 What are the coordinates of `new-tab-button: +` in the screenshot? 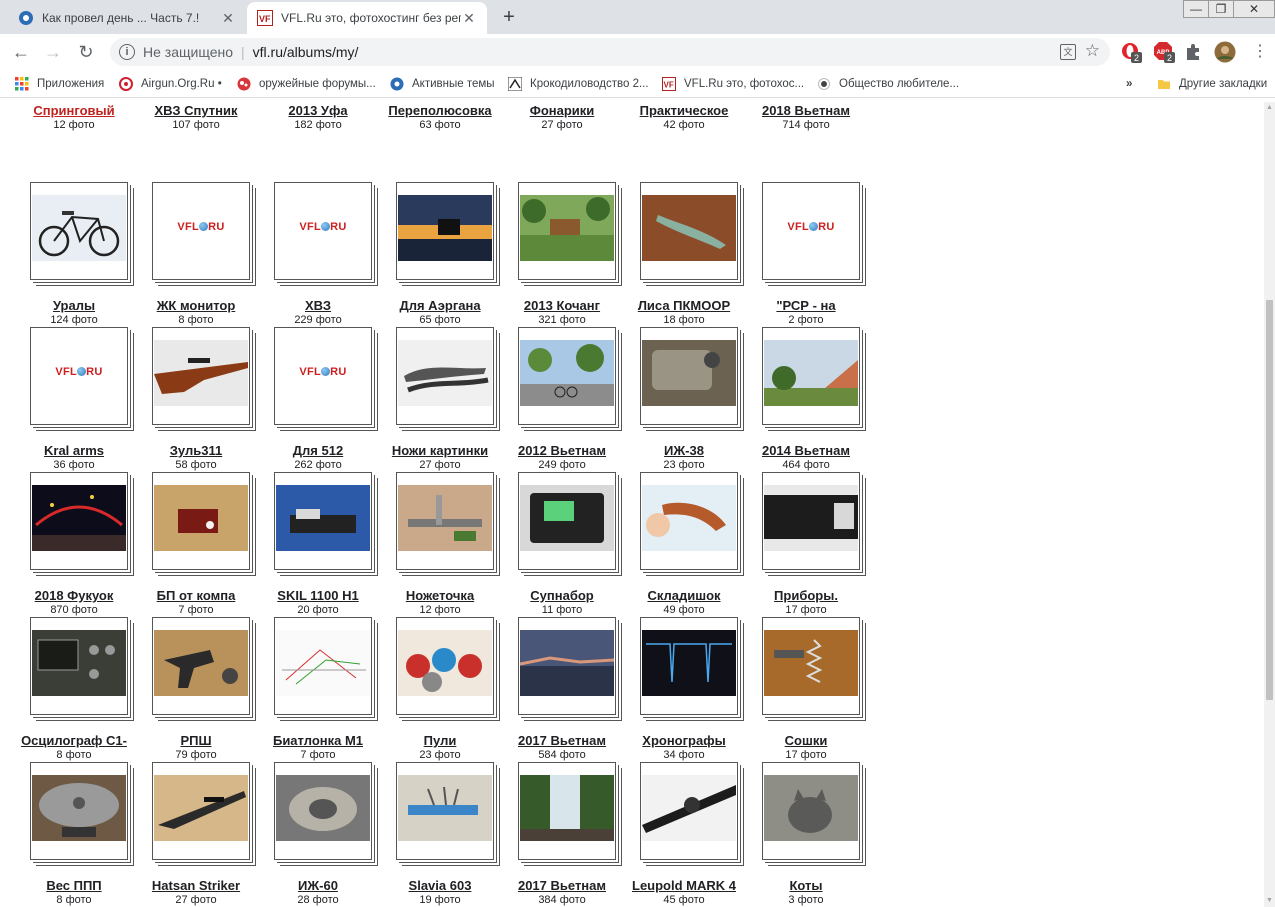 It's located at (509, 17).